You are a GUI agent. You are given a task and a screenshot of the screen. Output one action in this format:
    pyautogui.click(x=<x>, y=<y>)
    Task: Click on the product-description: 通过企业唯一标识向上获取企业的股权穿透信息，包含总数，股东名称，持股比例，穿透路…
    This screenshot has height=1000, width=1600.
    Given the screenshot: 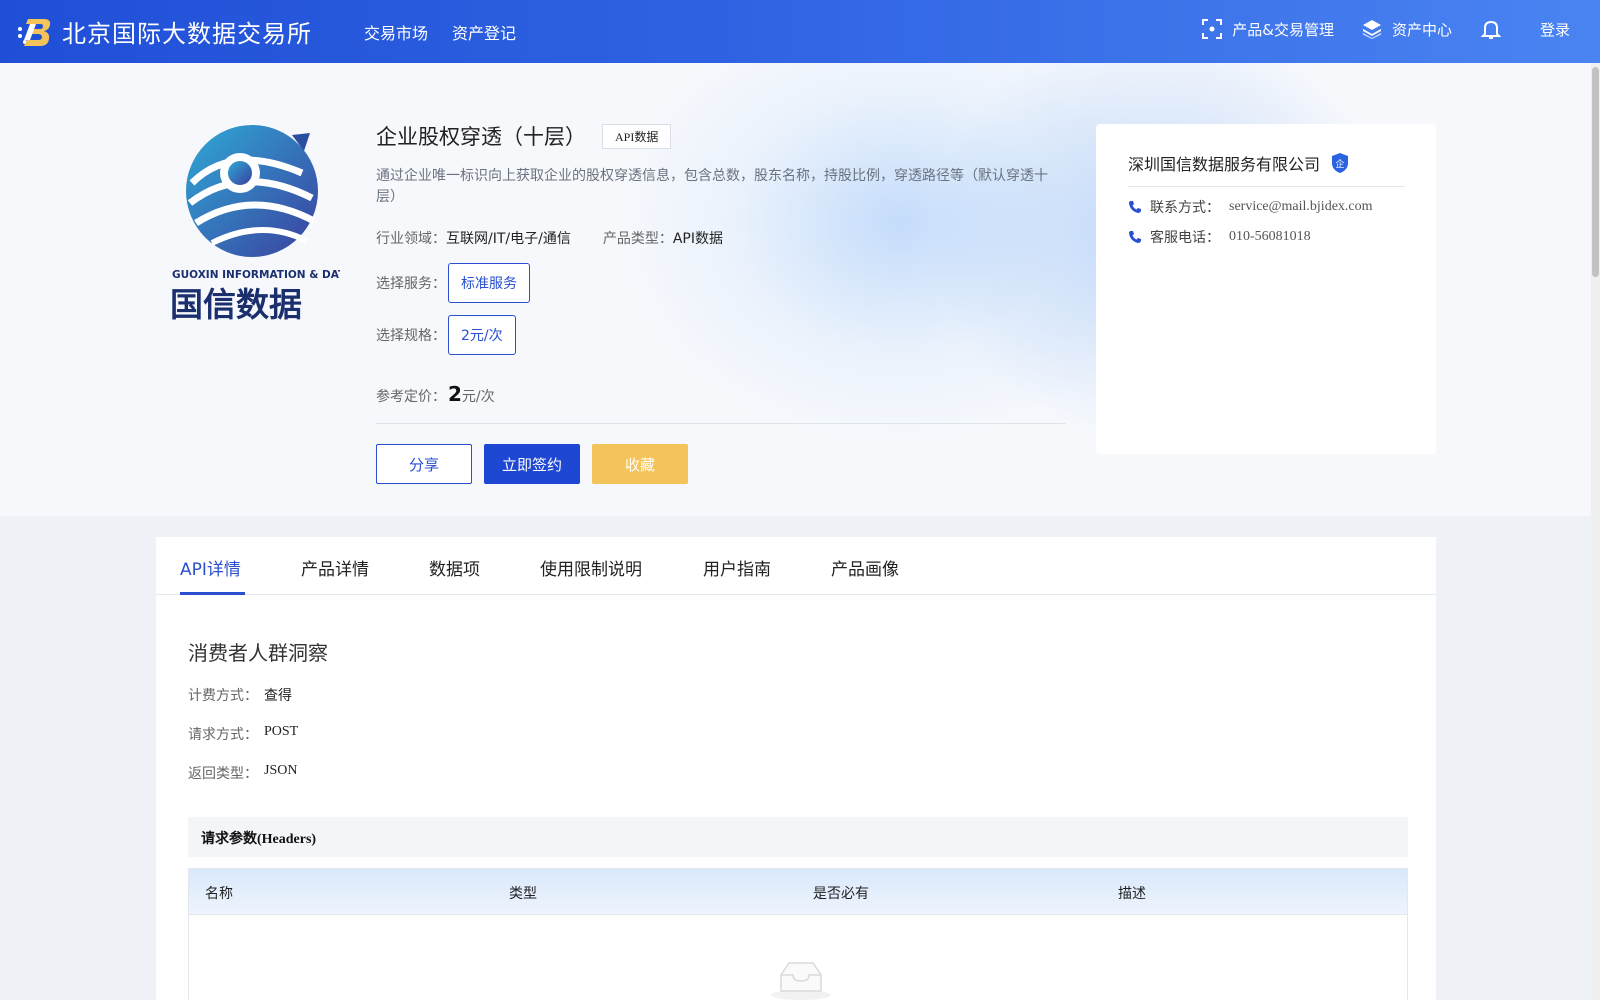 What is the action you would take?
    pyautogui.click(x=712, y=186)
    